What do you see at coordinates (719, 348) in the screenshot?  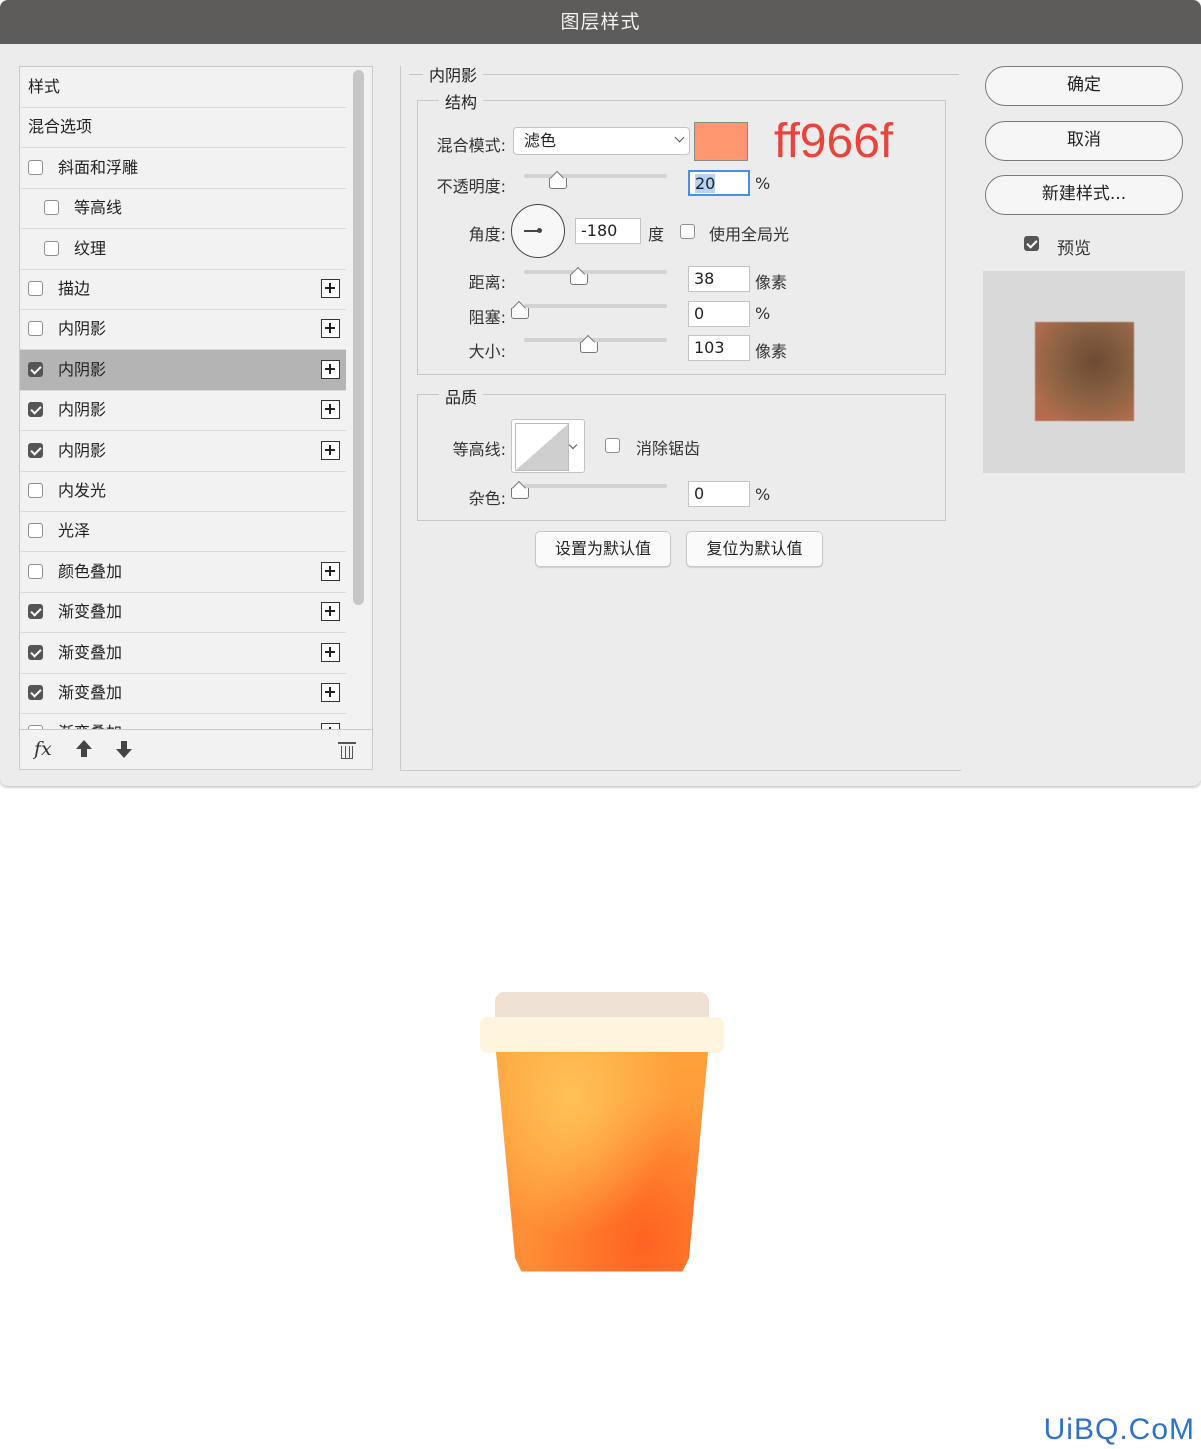 I see `size-input: 103` at bounding box center [719, 348].